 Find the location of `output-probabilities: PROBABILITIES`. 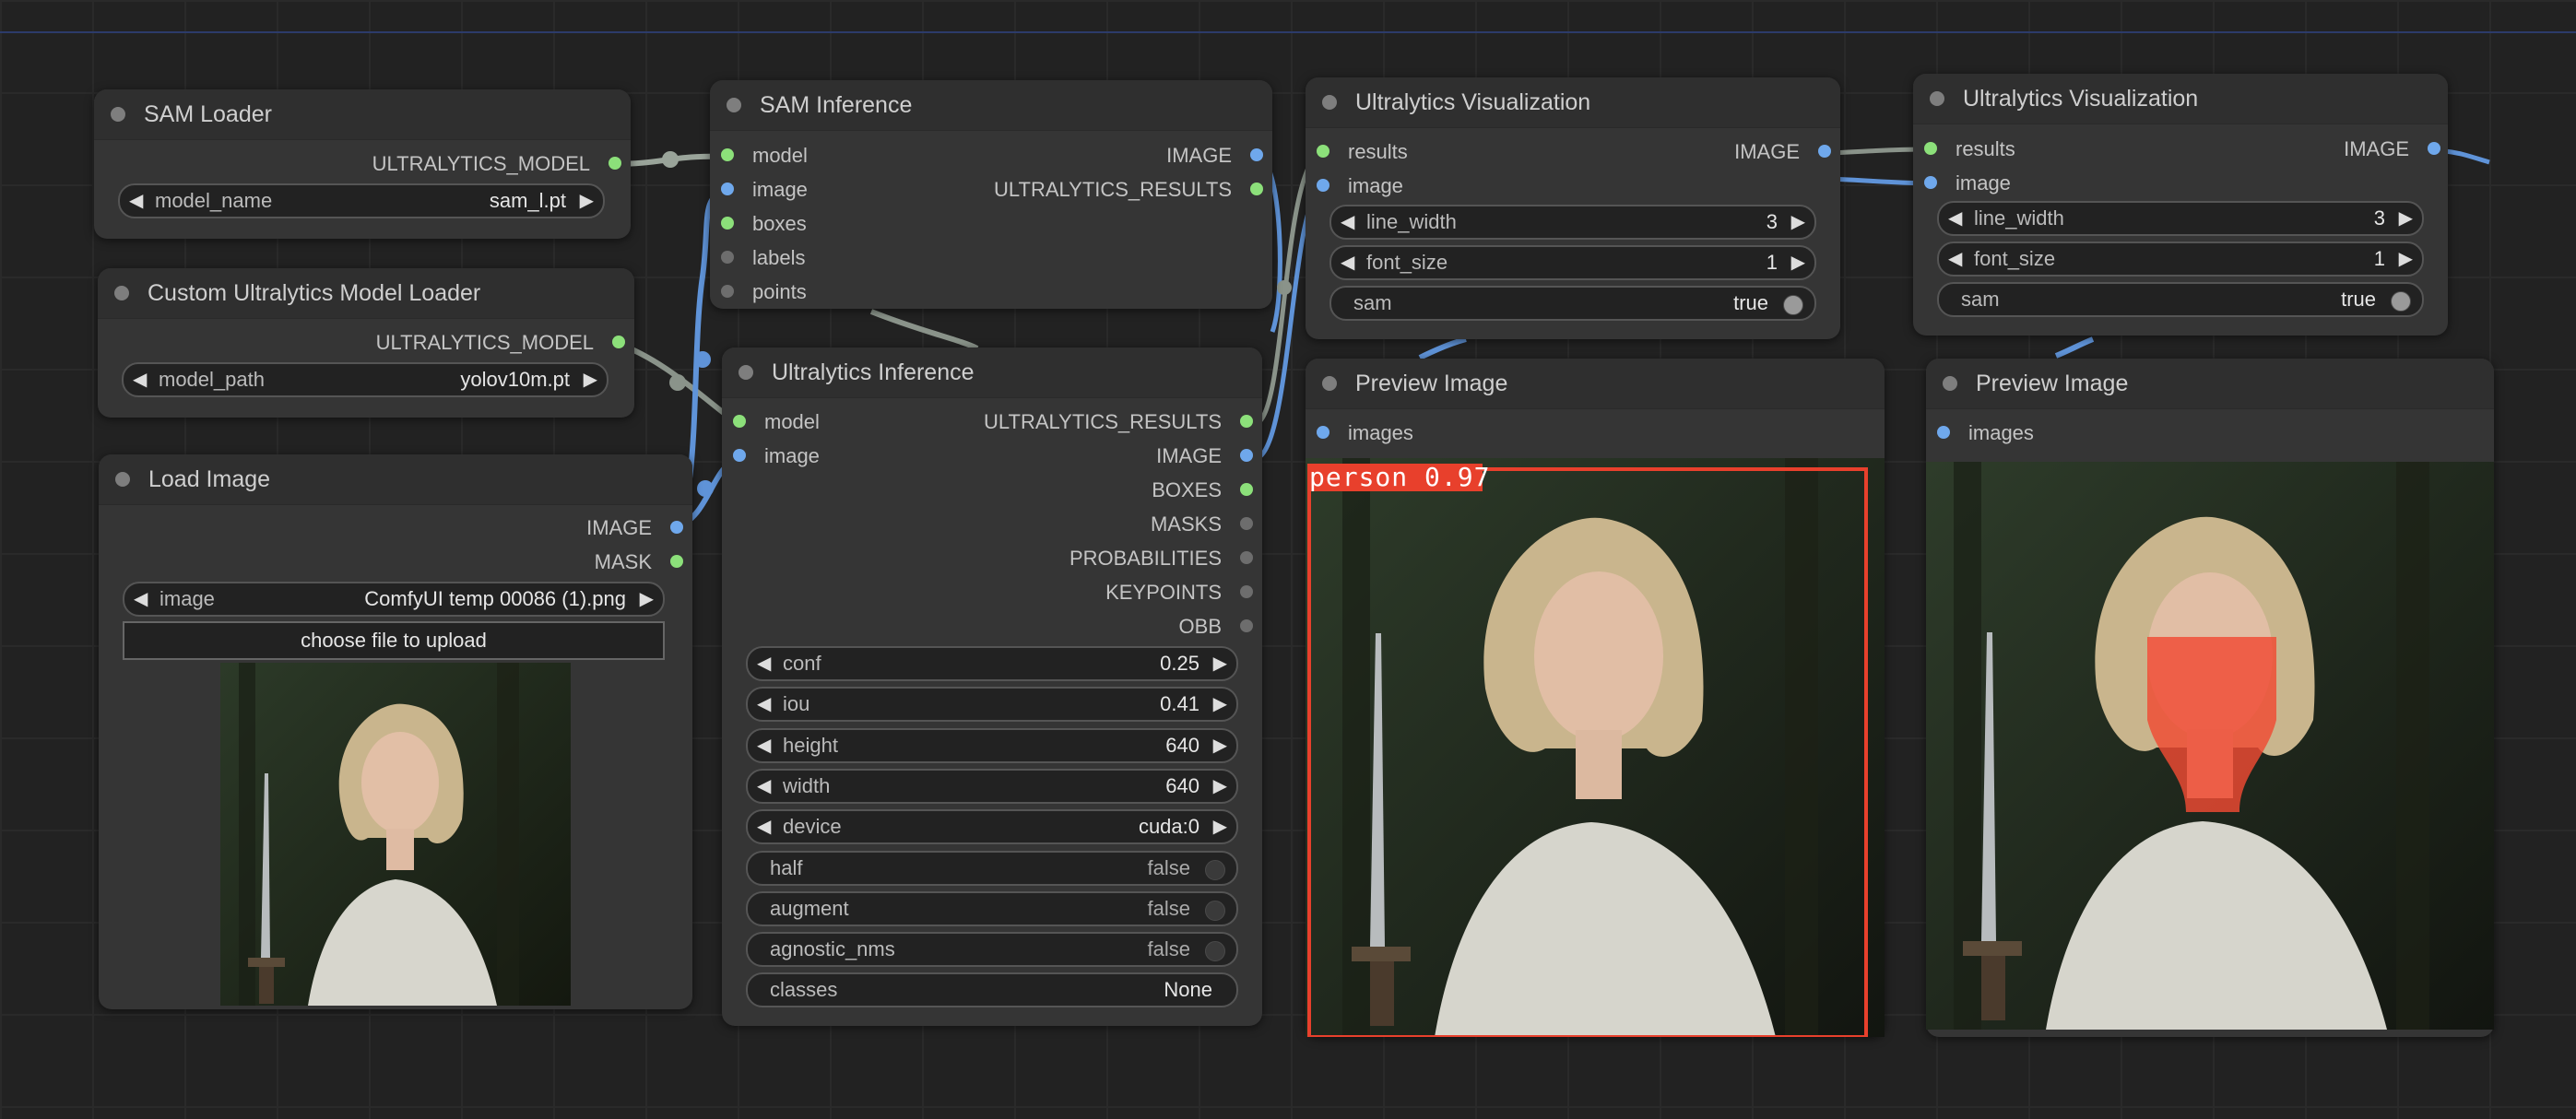

output-probabilities: PROBABILITIES is located at coordinates (1161, 558).